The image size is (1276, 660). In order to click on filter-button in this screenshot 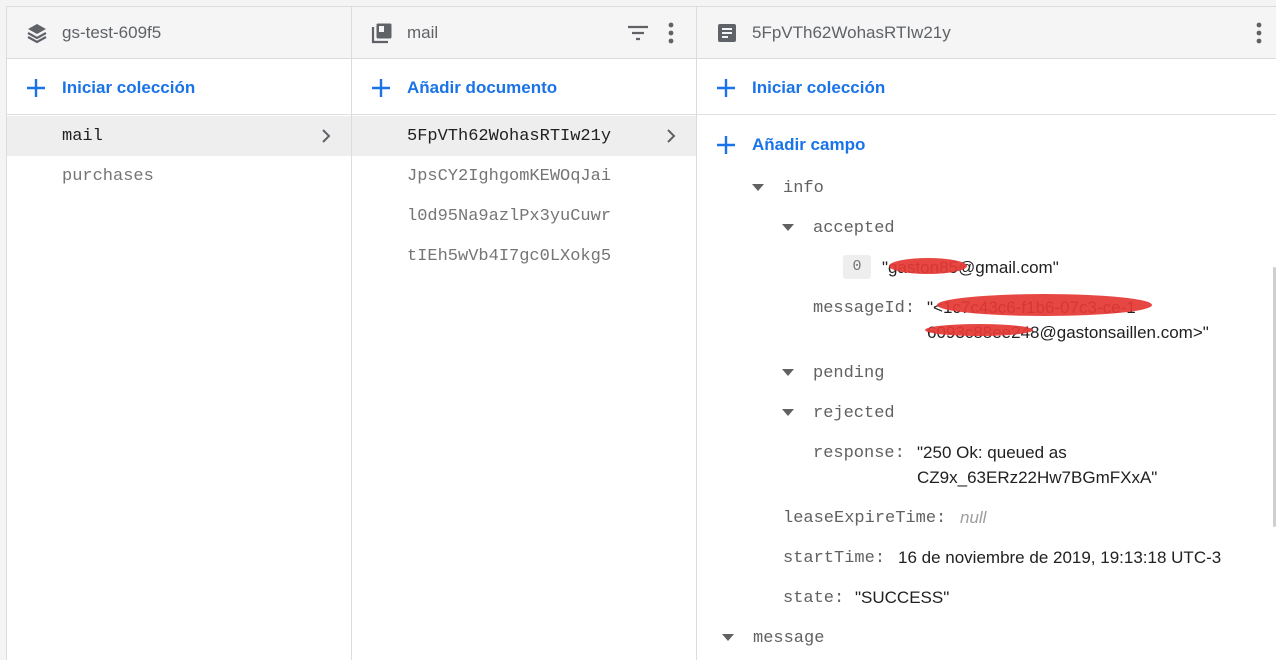, I will do `click(638, 33)`.